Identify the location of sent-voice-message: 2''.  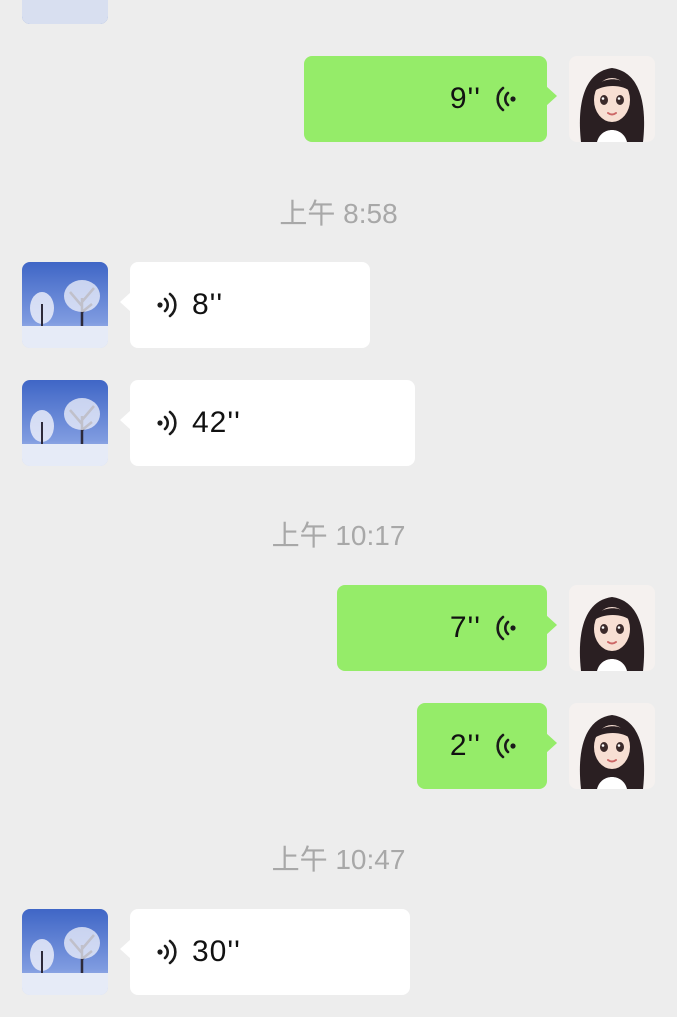
(487, 746).